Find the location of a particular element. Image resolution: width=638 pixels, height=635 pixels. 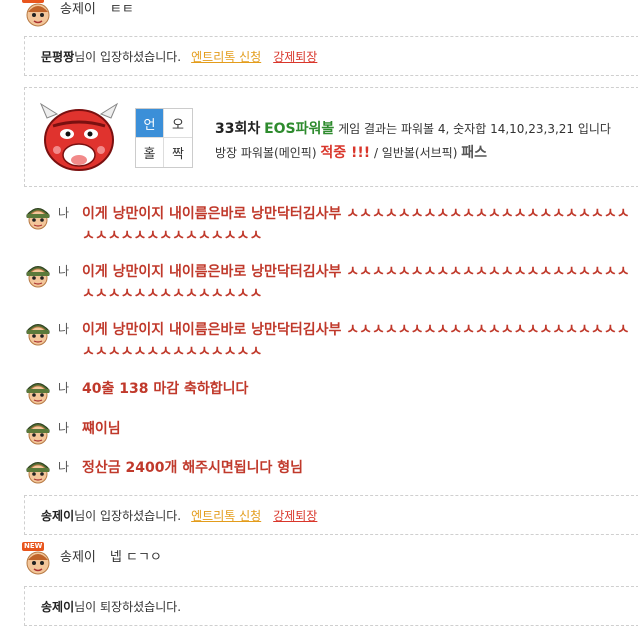

grid-cell-hol: 홀 is located at coordinates (150, 152).